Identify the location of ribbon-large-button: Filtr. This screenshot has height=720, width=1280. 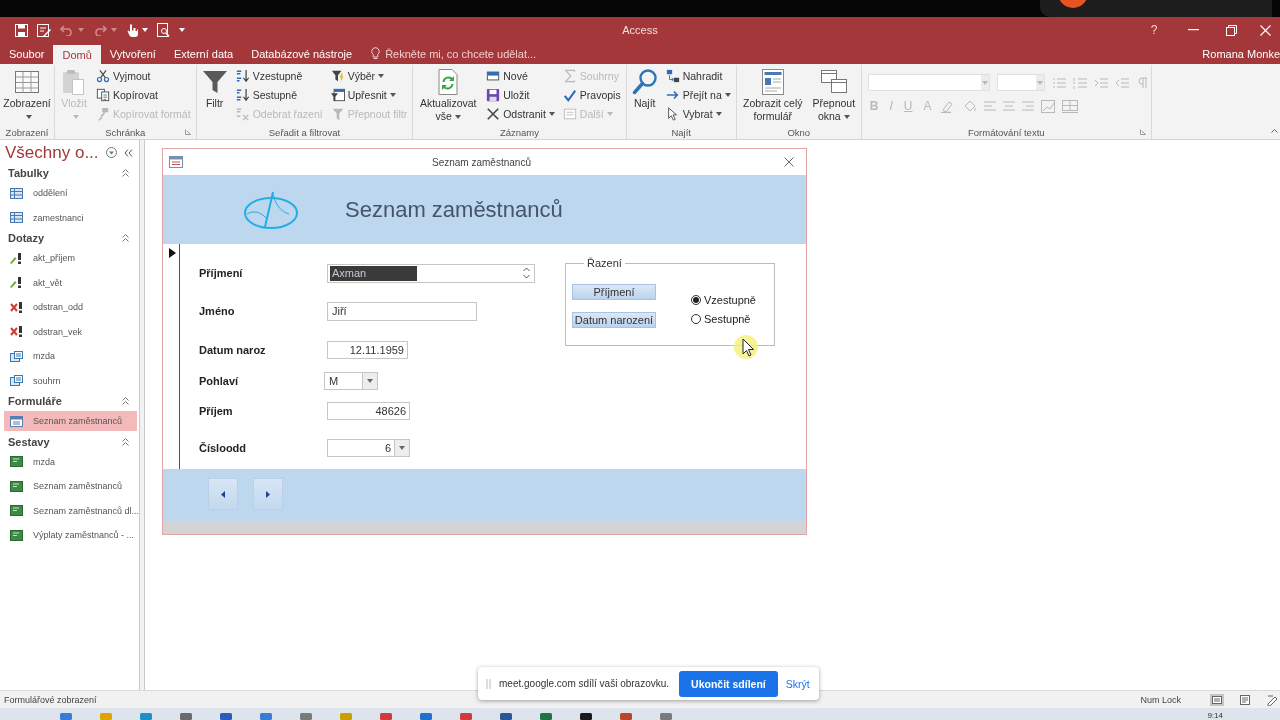
(214, 88).